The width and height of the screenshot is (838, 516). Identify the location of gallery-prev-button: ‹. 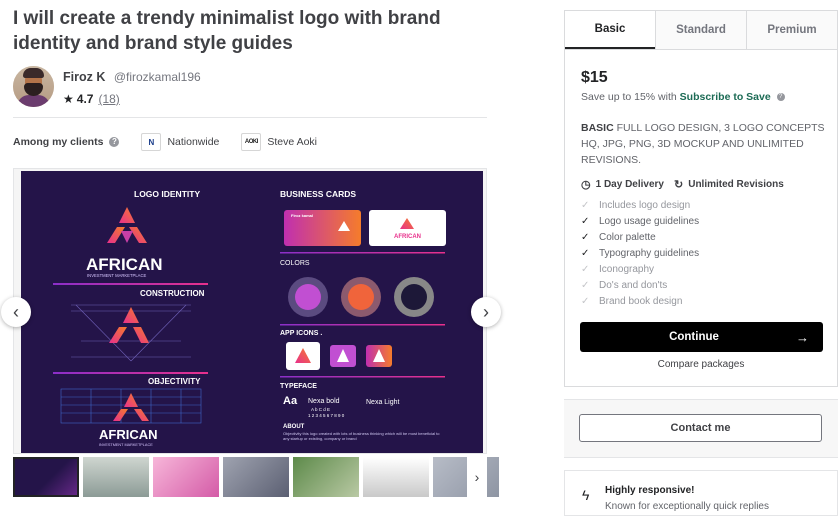
(16, 312).